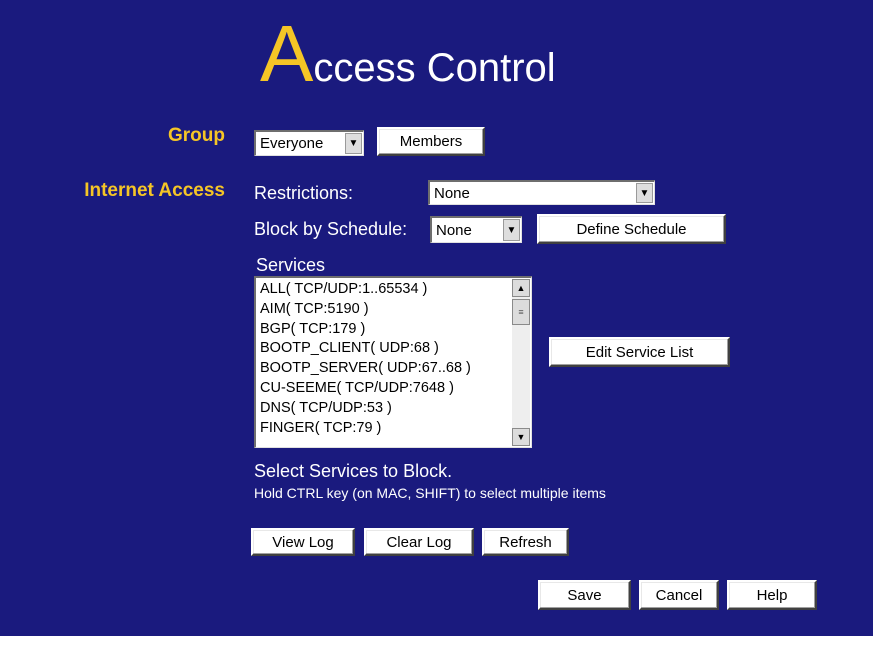 This screenshot has width=873, height=665. What do you see at coordinates (541, 192) in the screenshot?
I see `restrictions-select: None ▼` at bounding box center [541, 192].